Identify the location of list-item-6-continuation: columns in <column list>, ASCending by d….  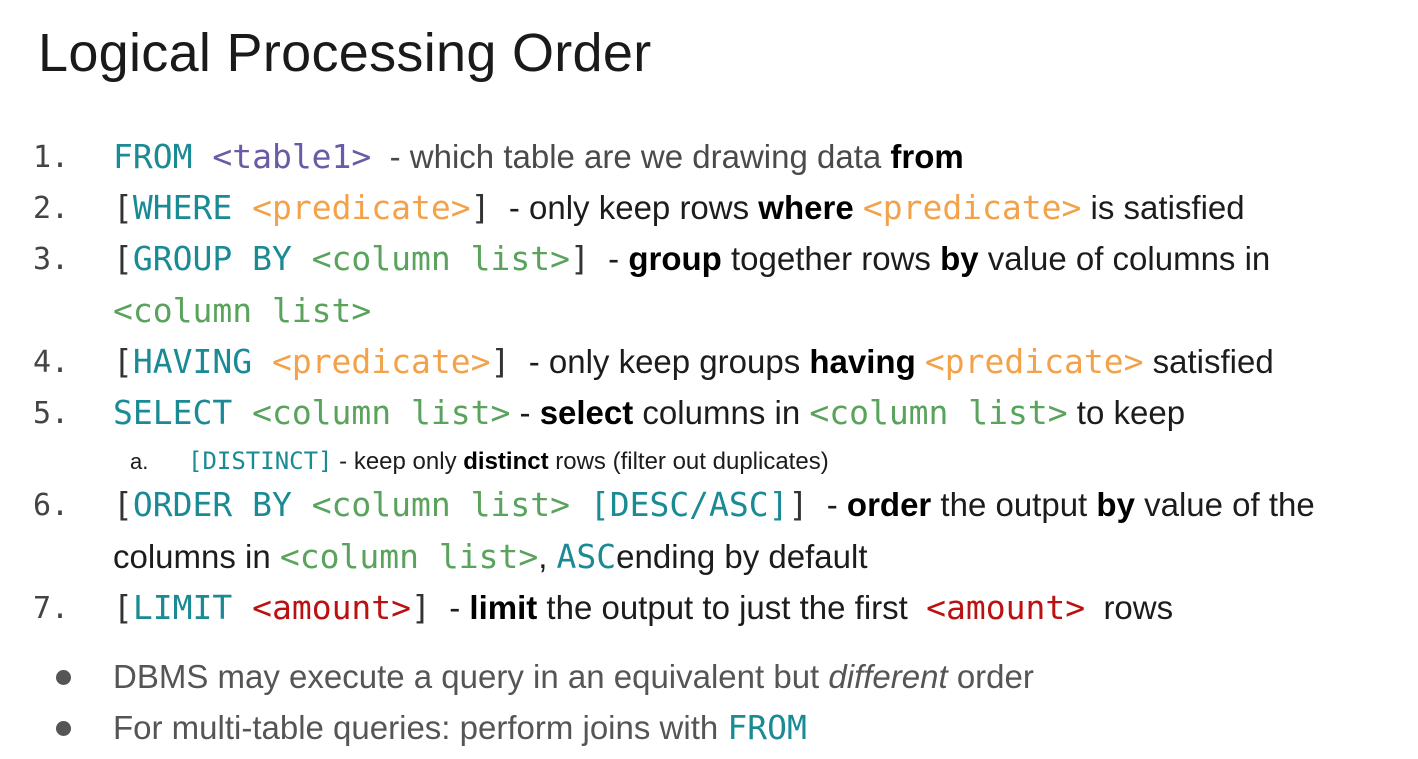
(490, 556).